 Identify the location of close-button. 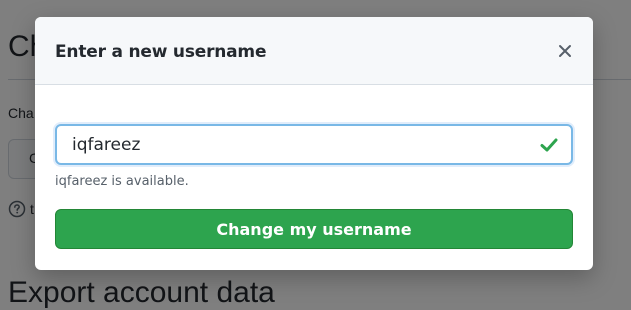
(565, 51).